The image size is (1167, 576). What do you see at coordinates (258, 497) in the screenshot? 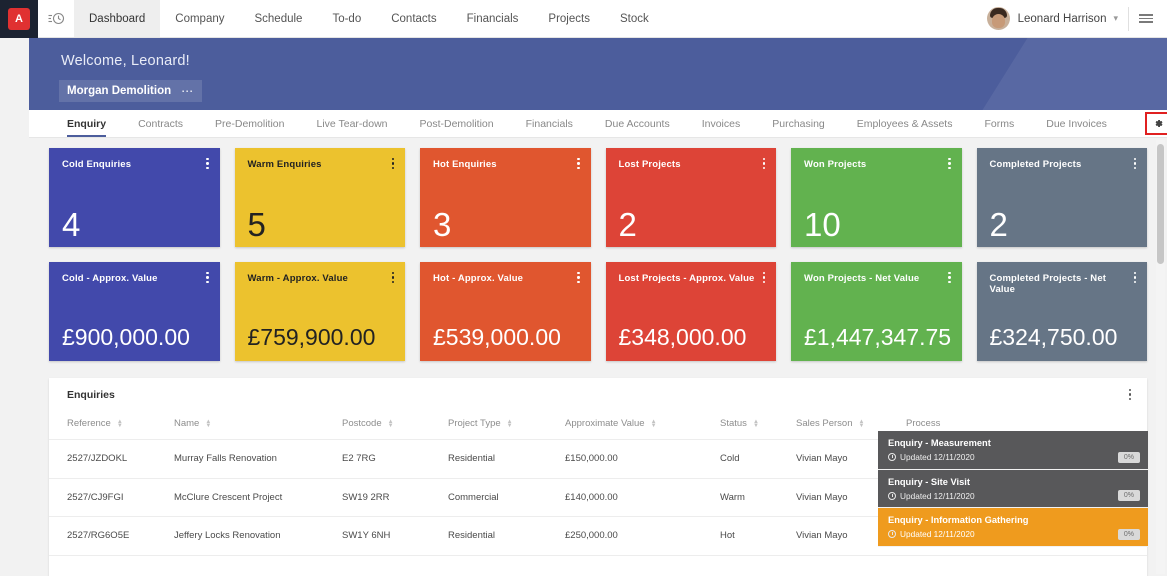
I see `cell-name: McClure Crescent Project` at bounding box center [258, 497].